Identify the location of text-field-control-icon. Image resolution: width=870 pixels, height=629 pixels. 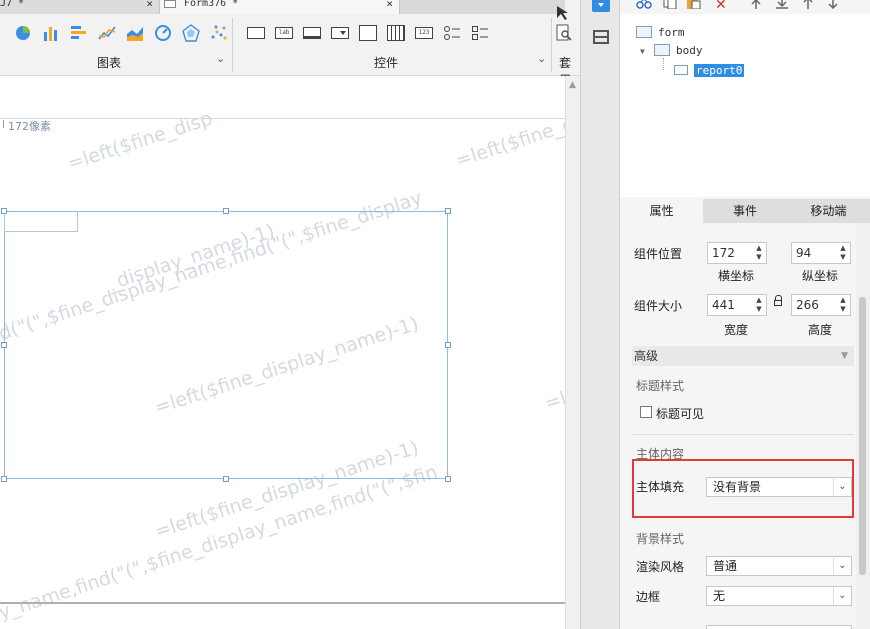
(256, 33).